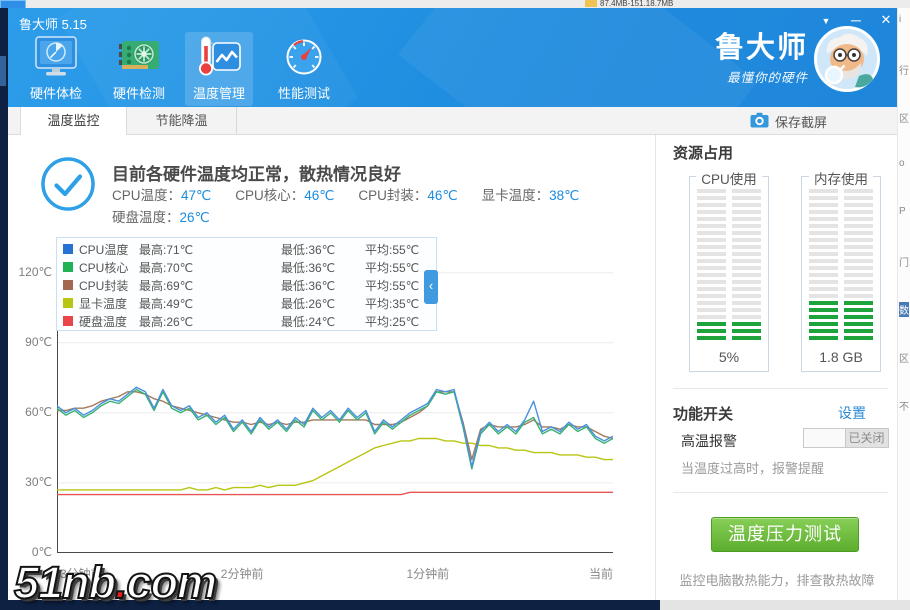  I want to click on temperature-metric: 硬盘温度：26℃, so click(161, 216).